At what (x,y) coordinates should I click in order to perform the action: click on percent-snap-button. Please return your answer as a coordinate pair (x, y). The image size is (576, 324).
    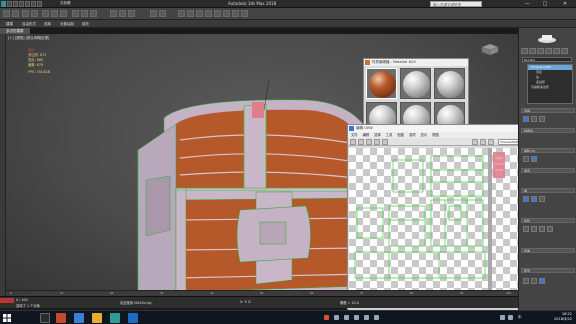
    Looking at the image, I should click on (131, 13).